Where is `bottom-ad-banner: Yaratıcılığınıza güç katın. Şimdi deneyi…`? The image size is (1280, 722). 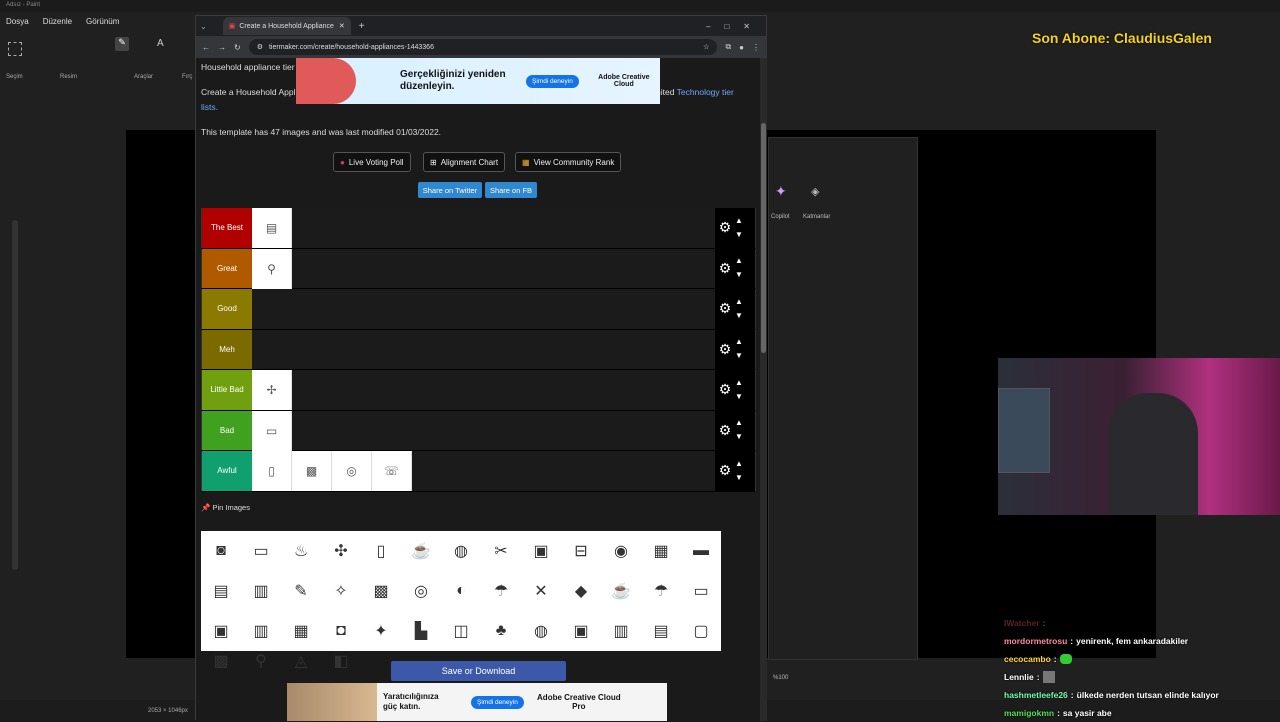 bottom-ad-banner: Yaratıcılığınıza güç katın. Şimdi deneyi… is located at coordinates (477, 702).